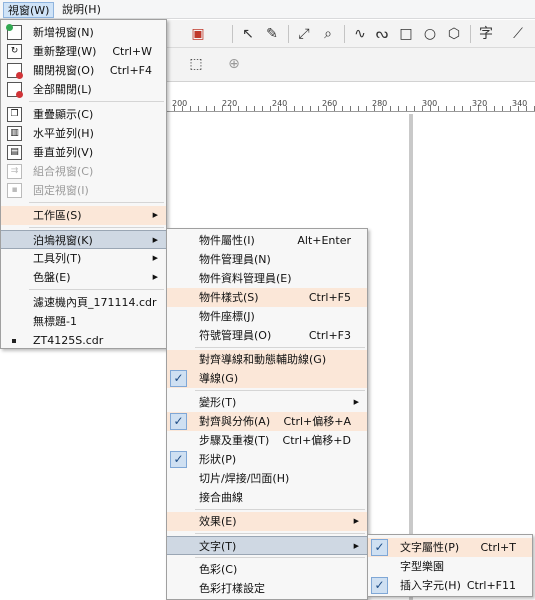  What do you see at coordinates (230, 103) in the screenshot?
I see `ruler-label: 220` at bounding box center [230, 103].